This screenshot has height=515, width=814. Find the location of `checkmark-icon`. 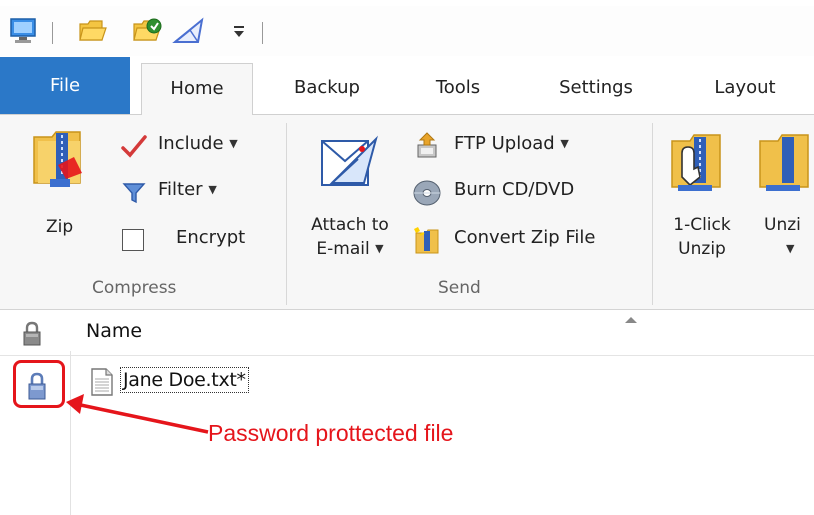

checkmark-icon is located at coordinates (134, 148).